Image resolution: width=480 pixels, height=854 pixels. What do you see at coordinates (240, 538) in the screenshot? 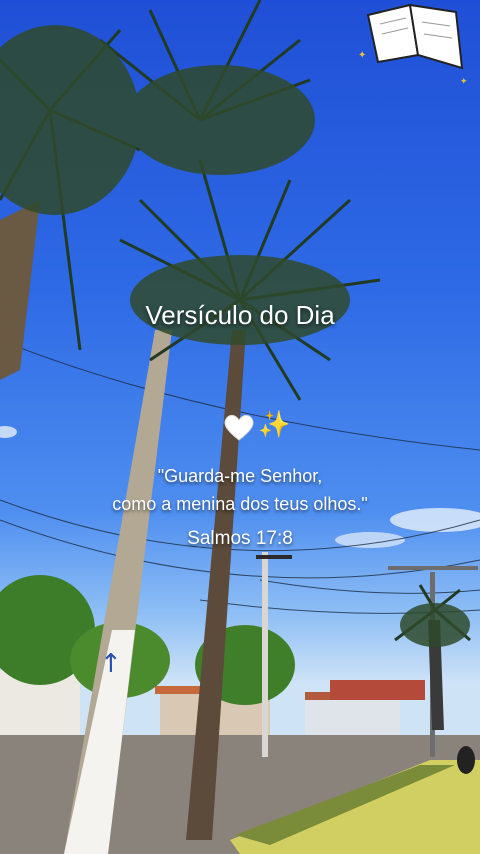
I see `verse-reference: Salmos 17:8` at bounding box center [240, 538].